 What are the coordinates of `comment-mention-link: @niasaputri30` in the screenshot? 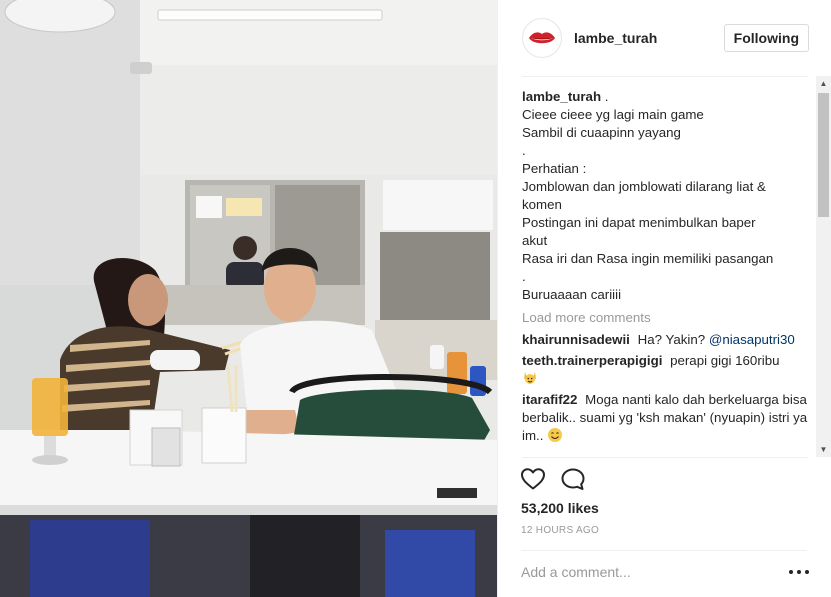 It's located at (752, 339).